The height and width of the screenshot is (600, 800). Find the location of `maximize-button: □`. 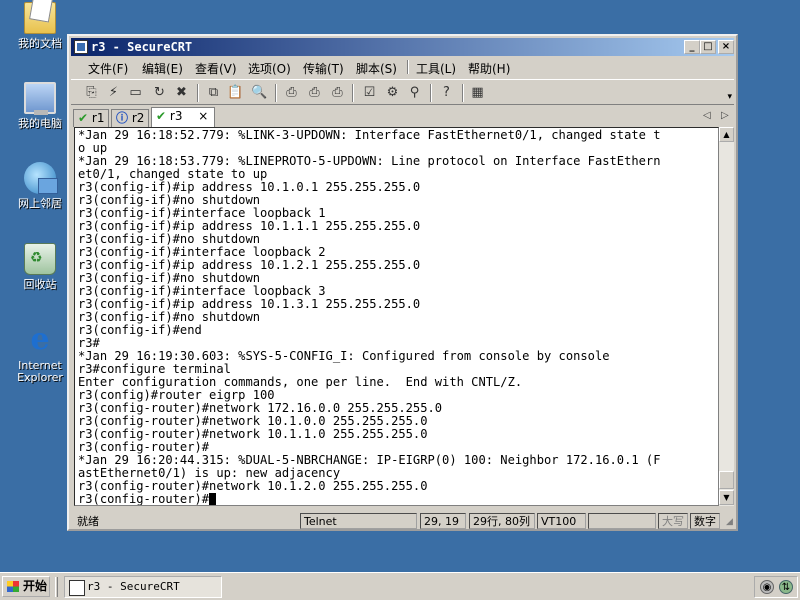

maximize-button: □ is located at coordinates (708, 47).